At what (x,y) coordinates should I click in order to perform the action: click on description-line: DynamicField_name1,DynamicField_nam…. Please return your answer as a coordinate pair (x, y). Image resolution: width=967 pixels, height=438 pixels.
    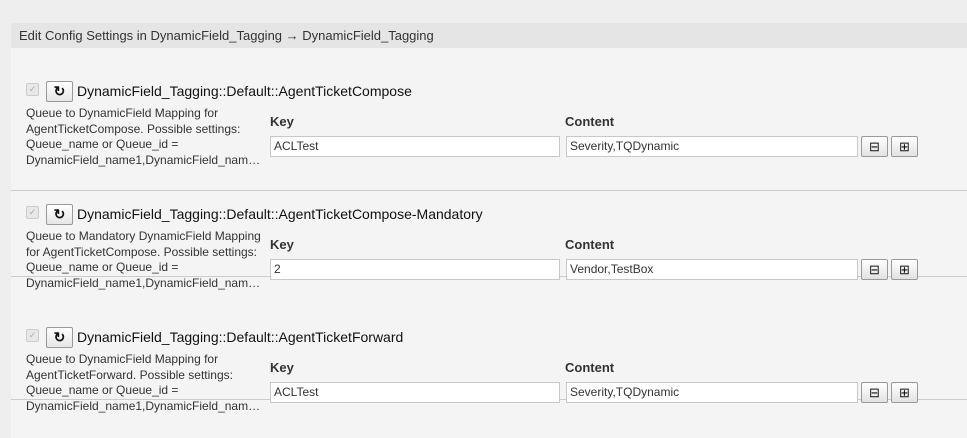
    Looking at the image, I should click on (143, 405).